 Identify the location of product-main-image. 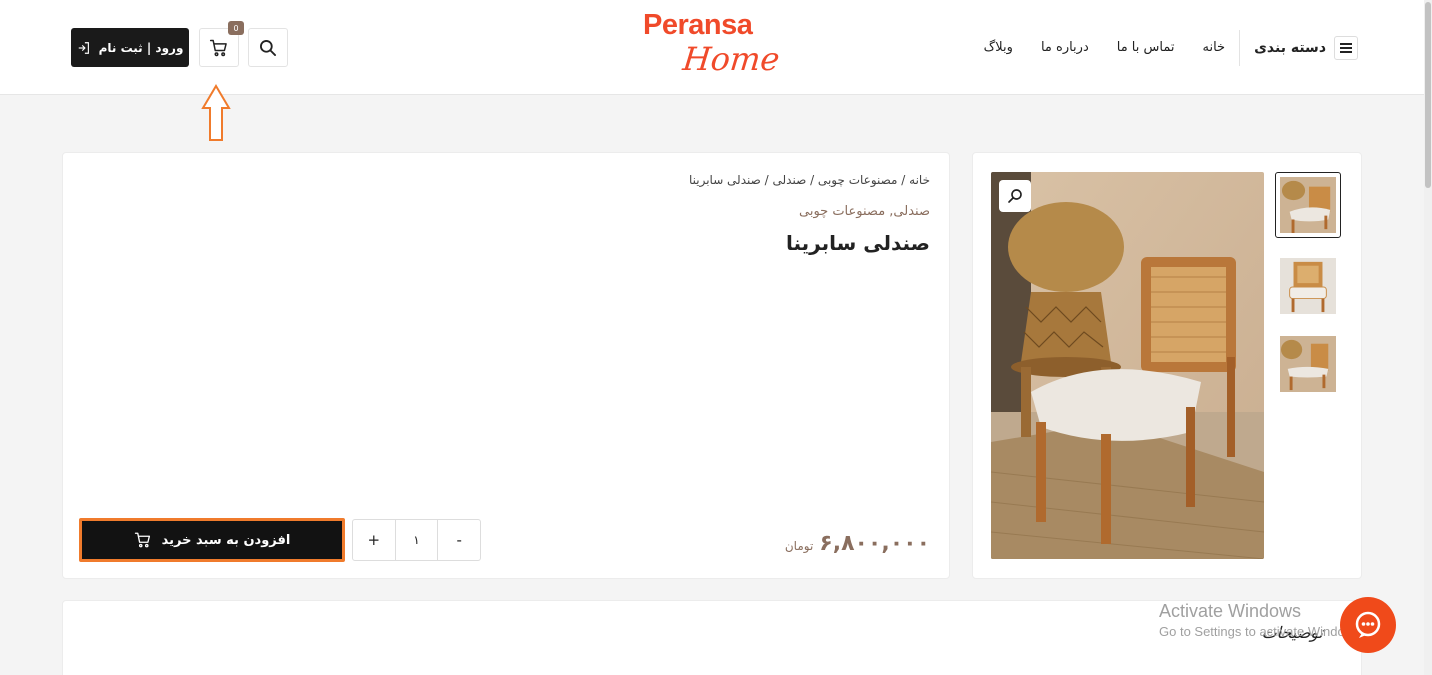
(1127, 365).